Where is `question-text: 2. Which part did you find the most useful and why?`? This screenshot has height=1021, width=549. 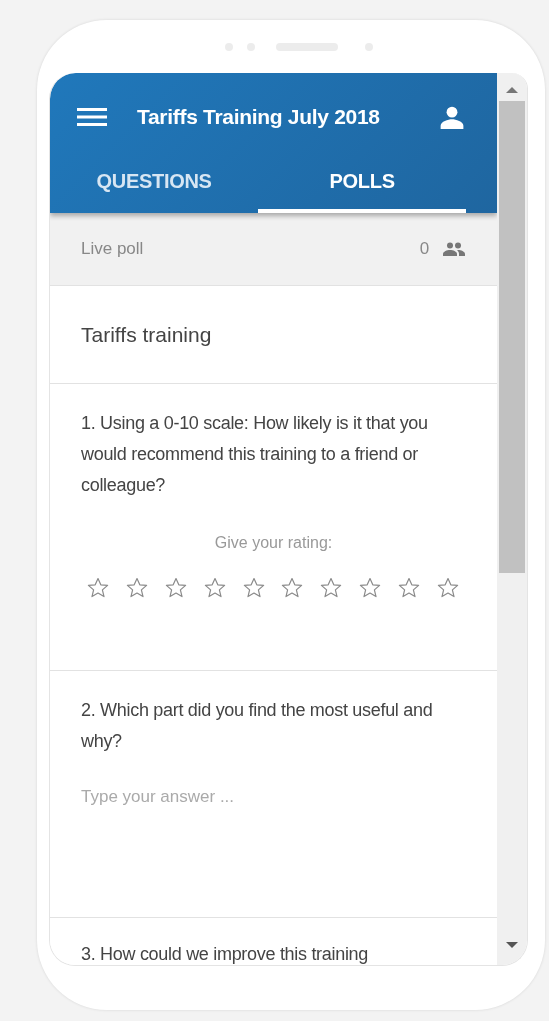
question-text: 2. Which part did you find the most useful and why? is located at coordinates (257, 726).